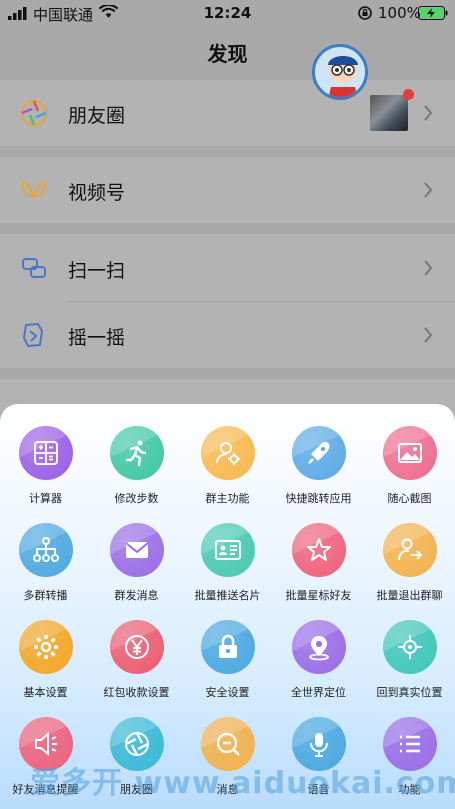 The image size is (455, 809). I want to click on lock-icon, so click(227, 646).